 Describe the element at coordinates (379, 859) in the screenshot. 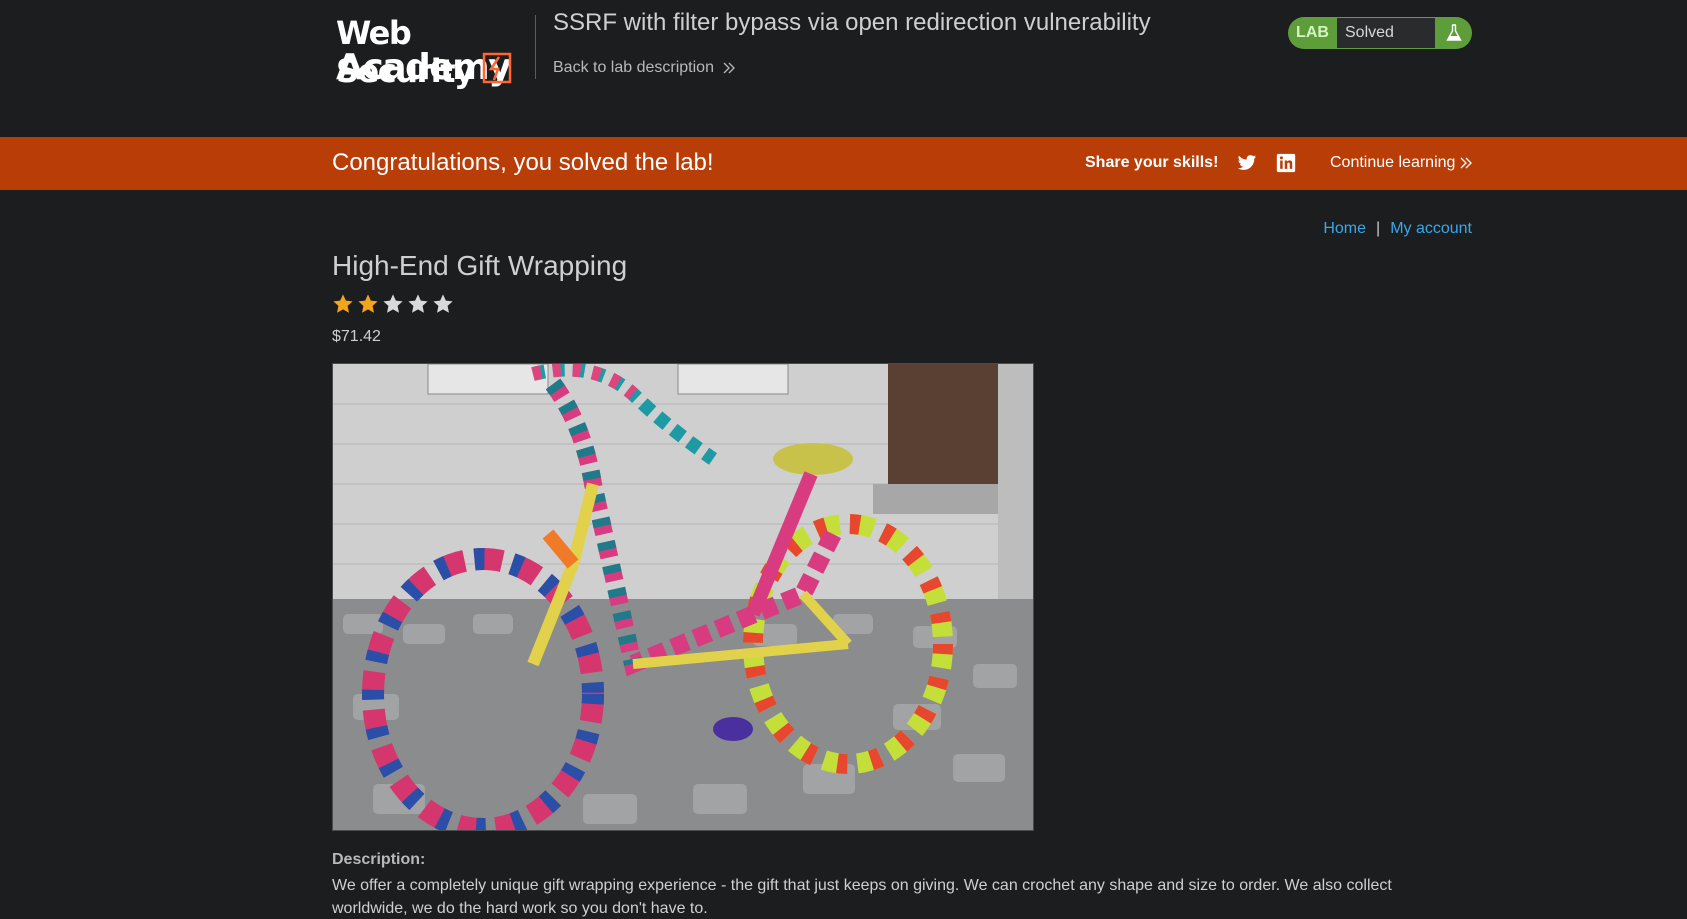

I see `description-label: Description:` at that location.